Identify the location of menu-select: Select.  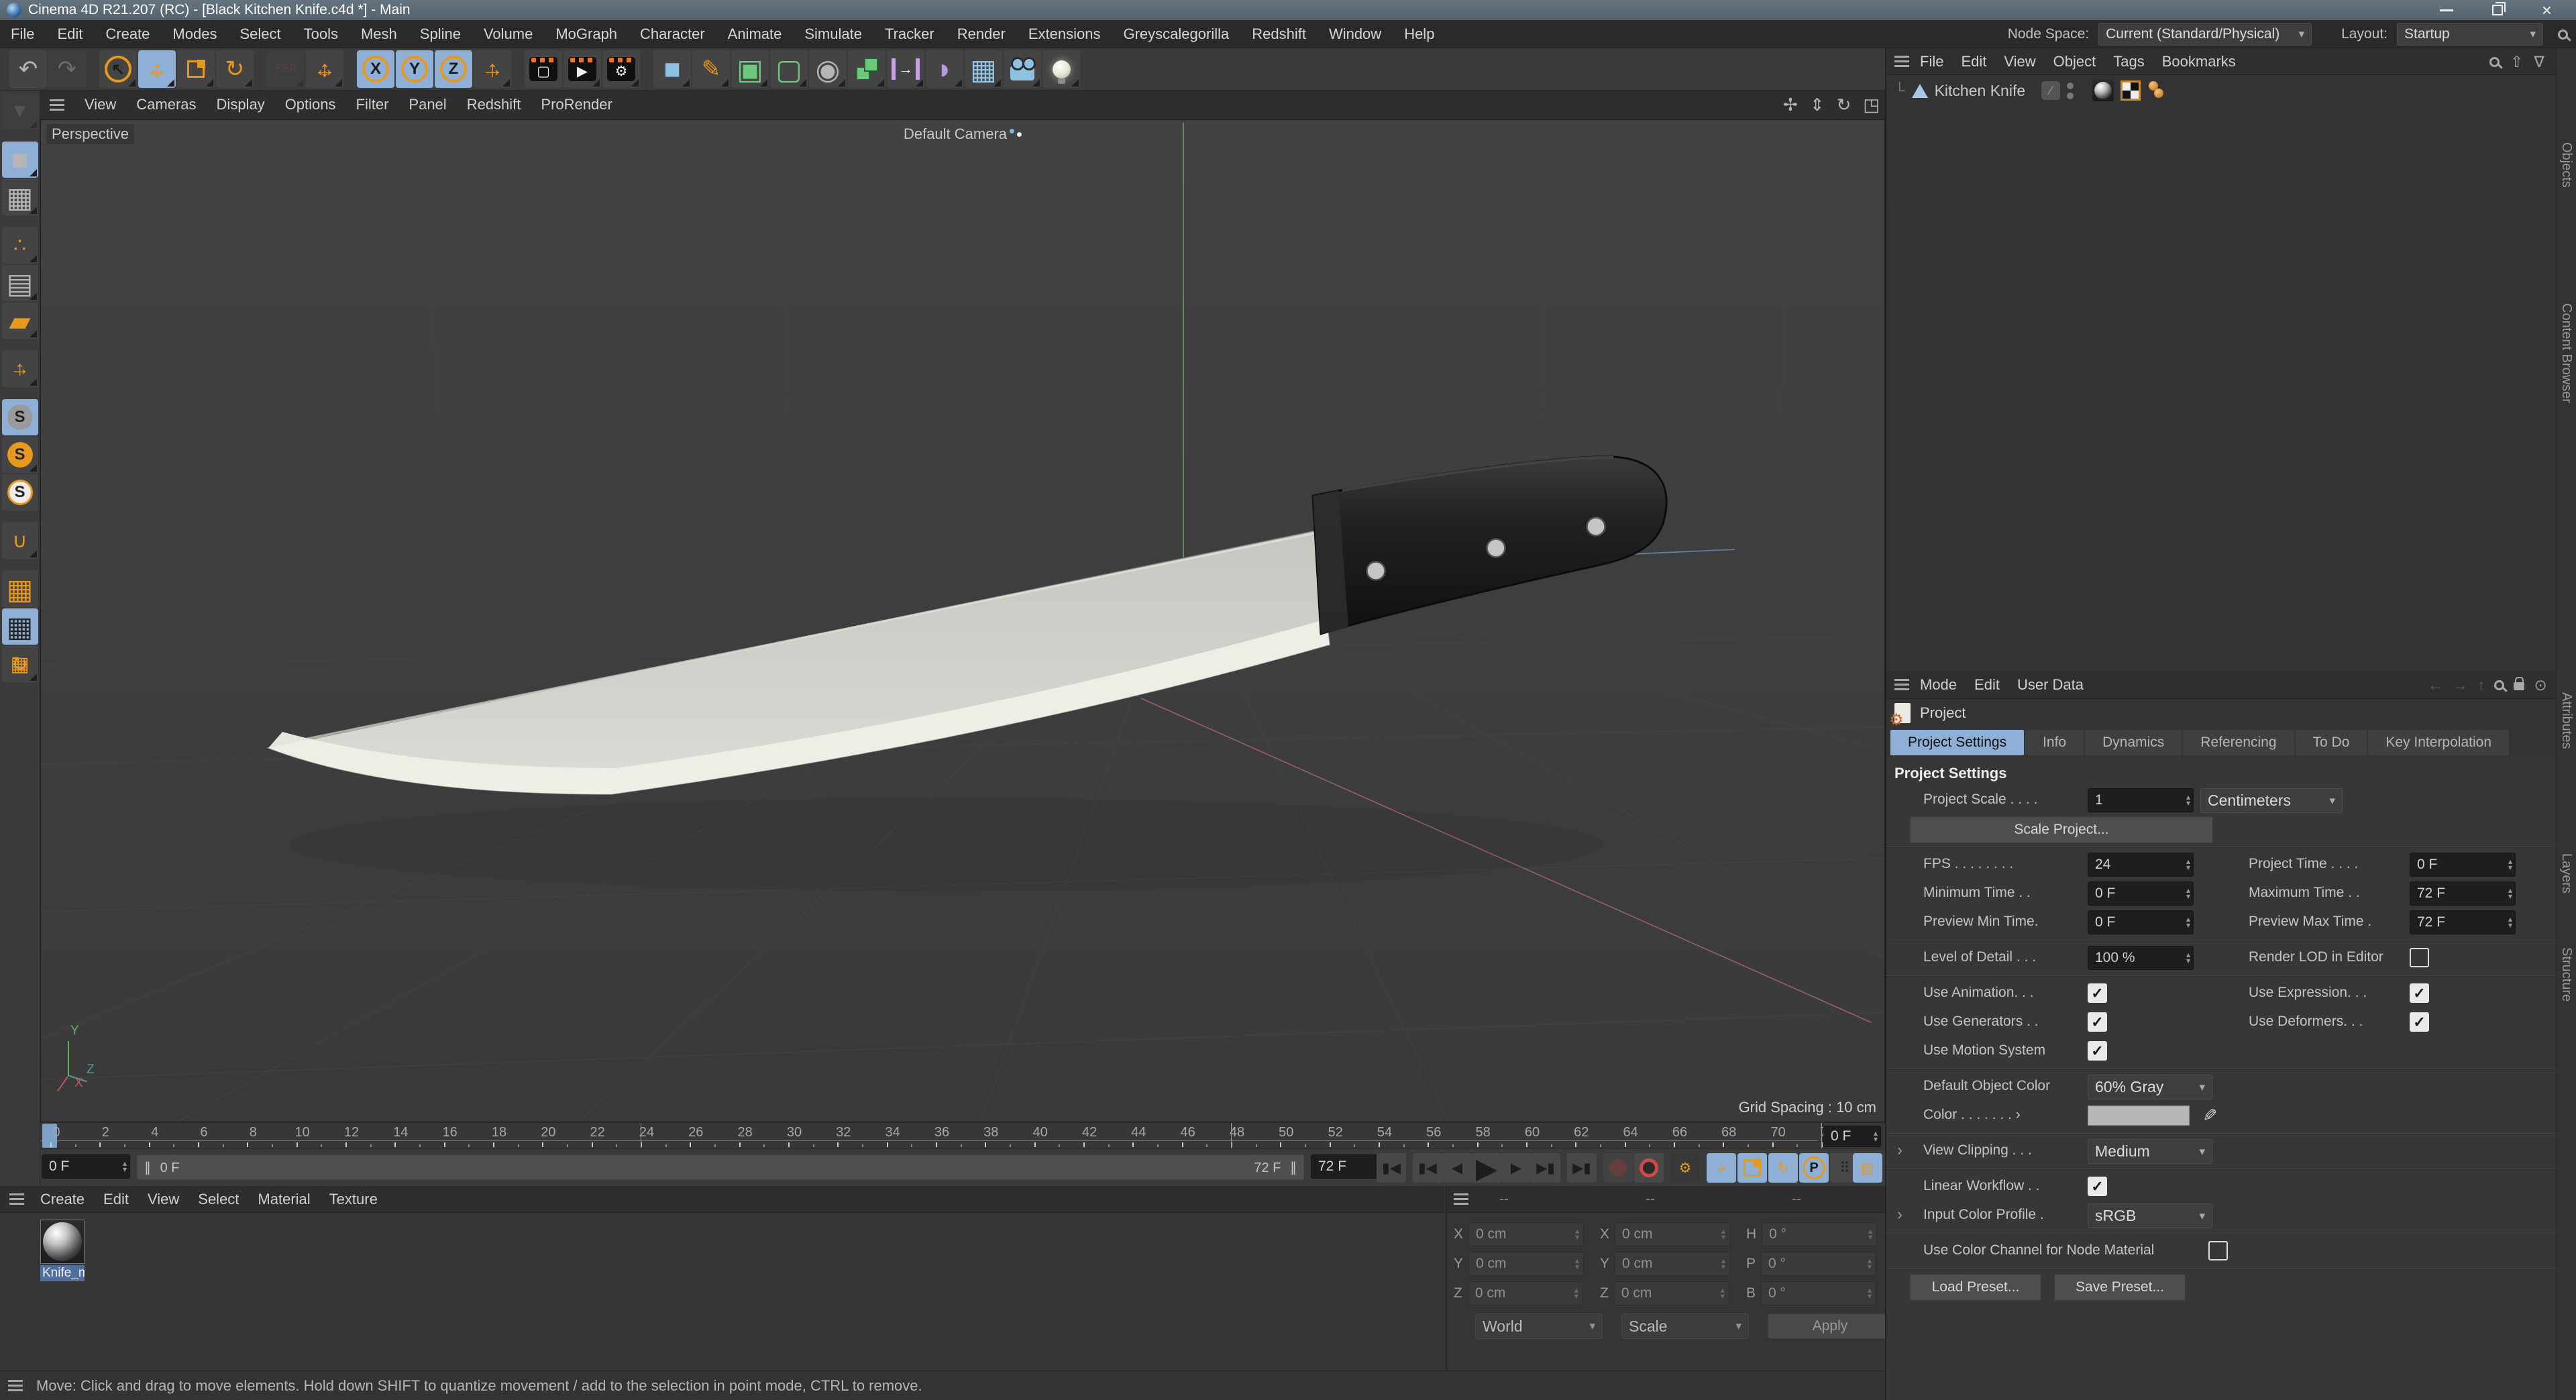
(259, 34).